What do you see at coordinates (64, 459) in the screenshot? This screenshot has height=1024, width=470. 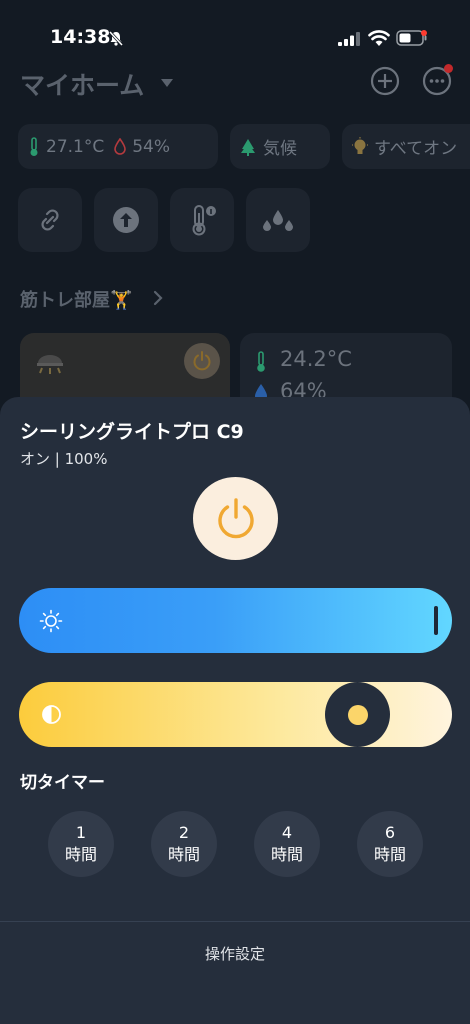 I see `device-status: オン | 100%` at bounding box center [64, 459].